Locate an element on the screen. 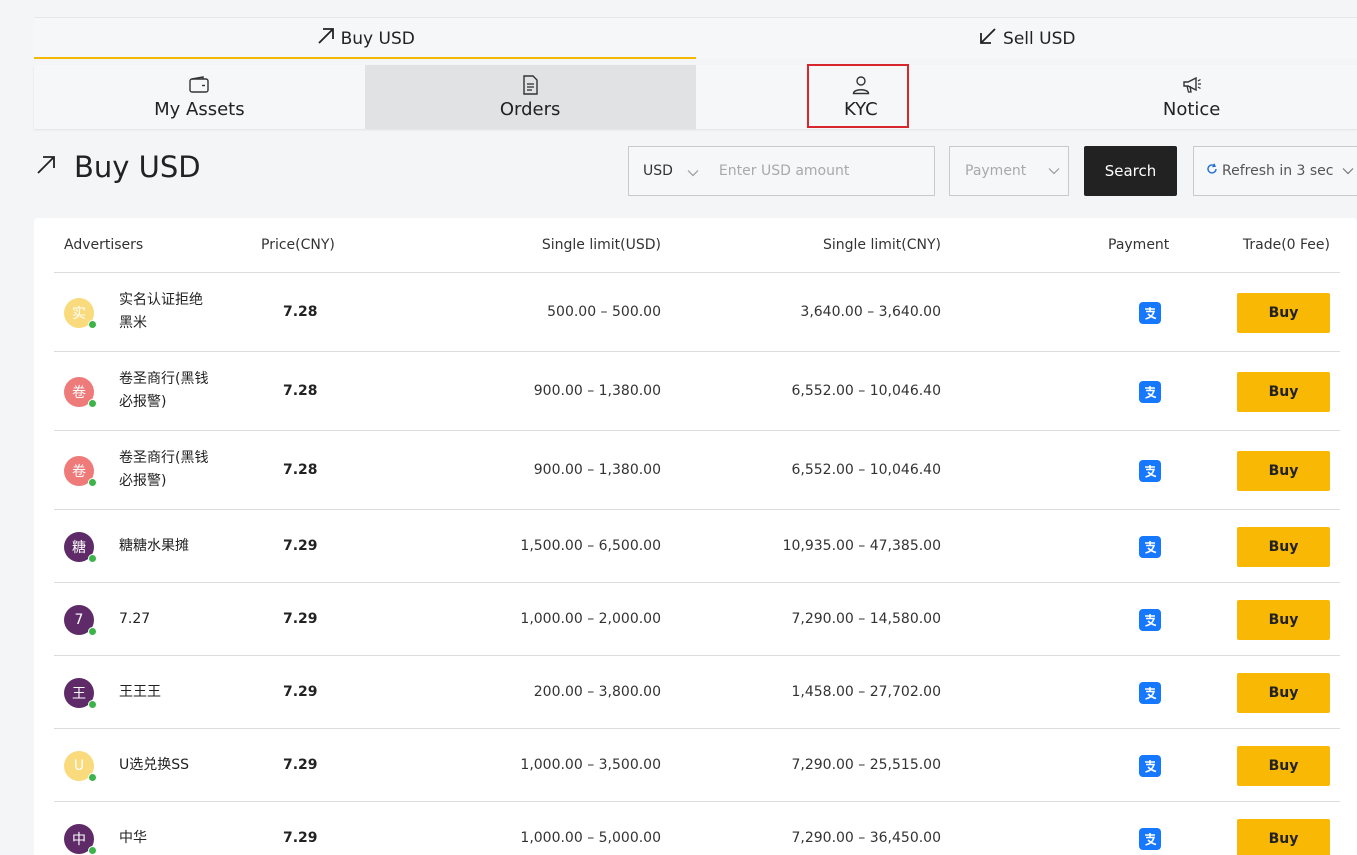 The height and width of the screenshot is (855, 1357). advertiser-name: U选兑换SS is located at coordinates (164, 765).